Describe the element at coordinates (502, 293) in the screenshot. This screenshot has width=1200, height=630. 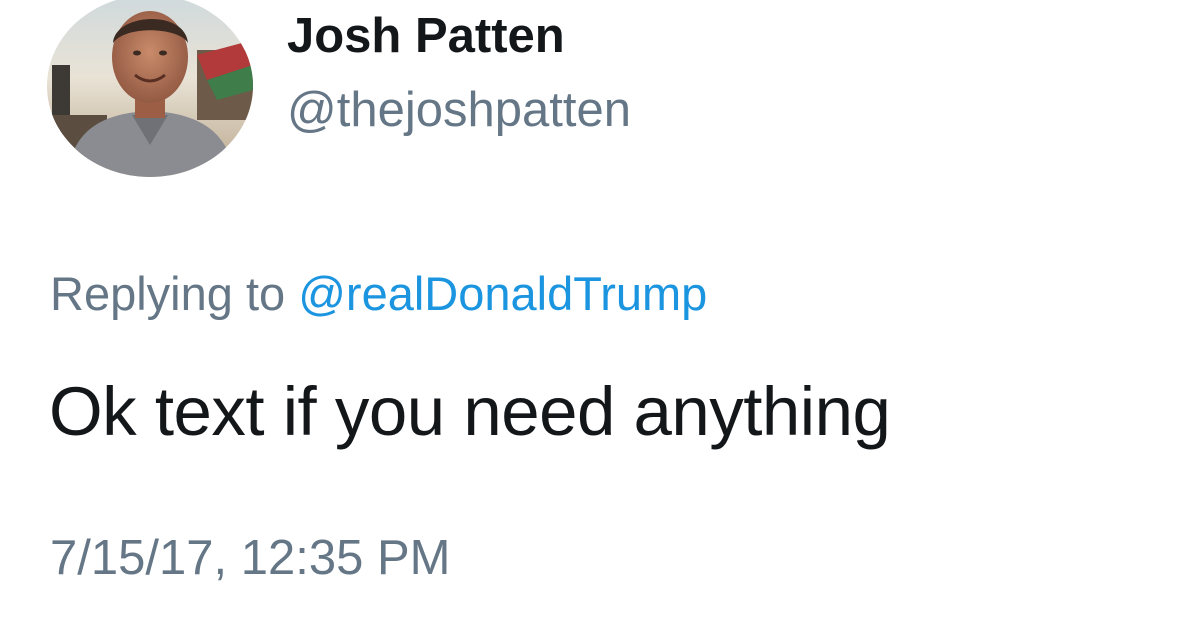
I see `reply-mention-link: @realDonaldTrump` at that location.